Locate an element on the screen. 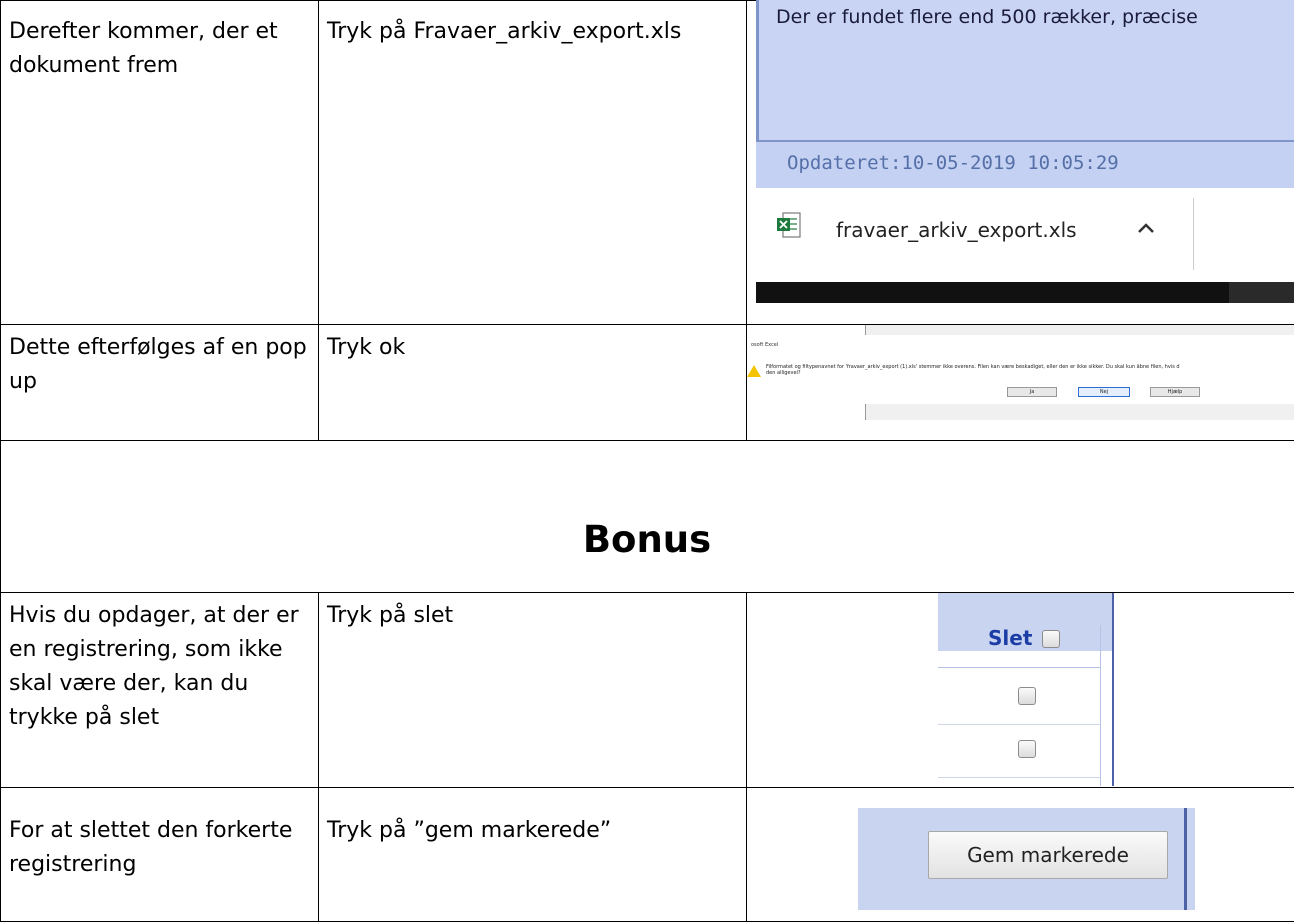 This screenshot has height=924, width=1294. row-description: Dette efterfølges af en pop up is located at coordinates (158, 364).